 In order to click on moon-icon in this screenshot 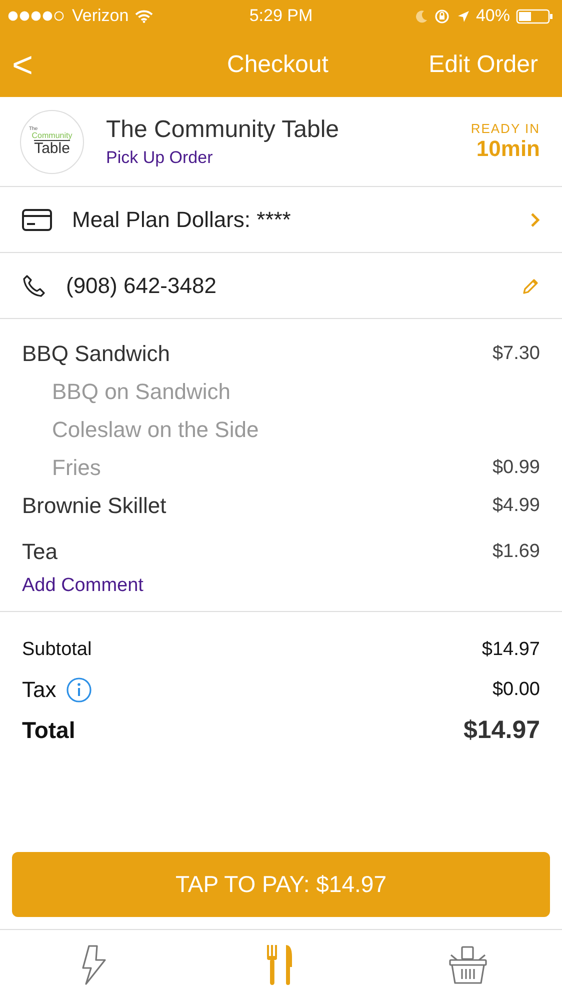, I will do `click(422, 16)`.